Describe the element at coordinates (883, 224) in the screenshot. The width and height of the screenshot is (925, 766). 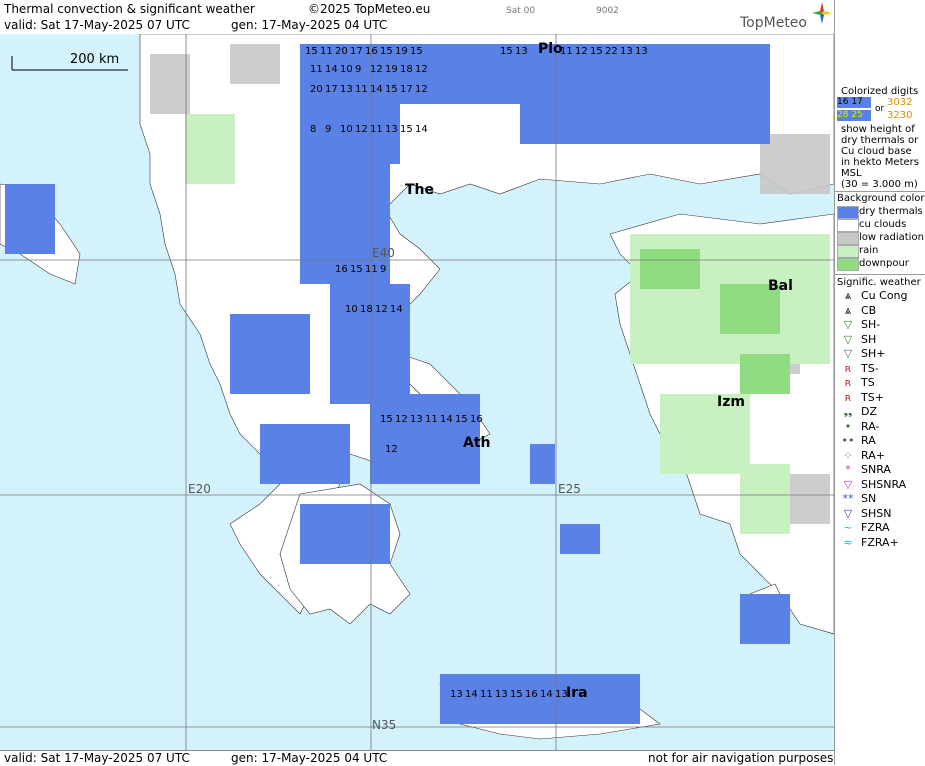
I see `legend-bg-label: cu clouds` at that location.